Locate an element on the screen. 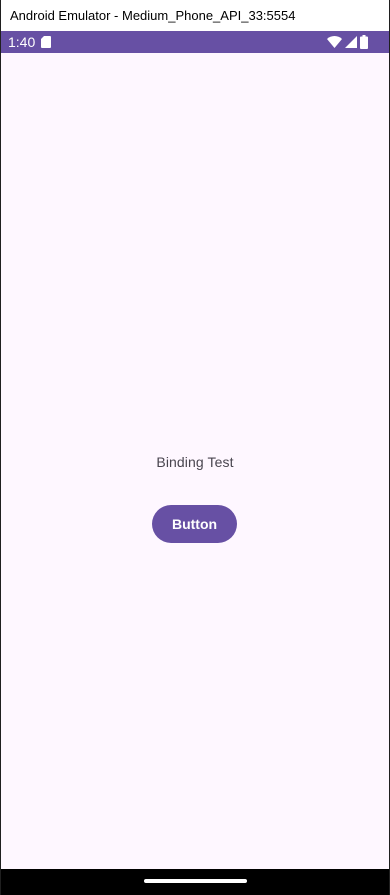  battery-icon is located at coordinates (364, 42).